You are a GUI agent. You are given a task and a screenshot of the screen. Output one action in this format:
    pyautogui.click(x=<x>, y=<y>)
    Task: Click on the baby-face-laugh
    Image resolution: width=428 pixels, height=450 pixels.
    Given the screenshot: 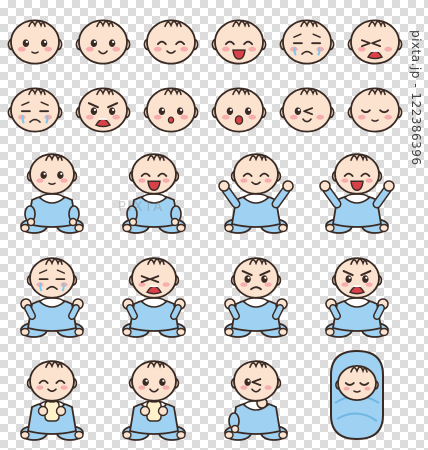 What is the action you would take?
    pyautogui.click(x=239, y=42)
    